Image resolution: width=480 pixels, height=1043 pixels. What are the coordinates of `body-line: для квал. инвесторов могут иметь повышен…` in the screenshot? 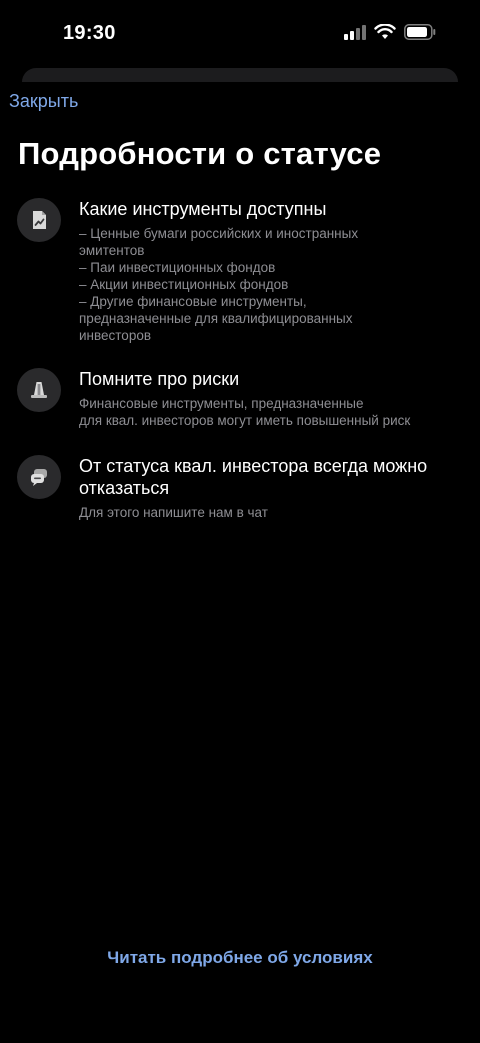 It's located at (245, 420).